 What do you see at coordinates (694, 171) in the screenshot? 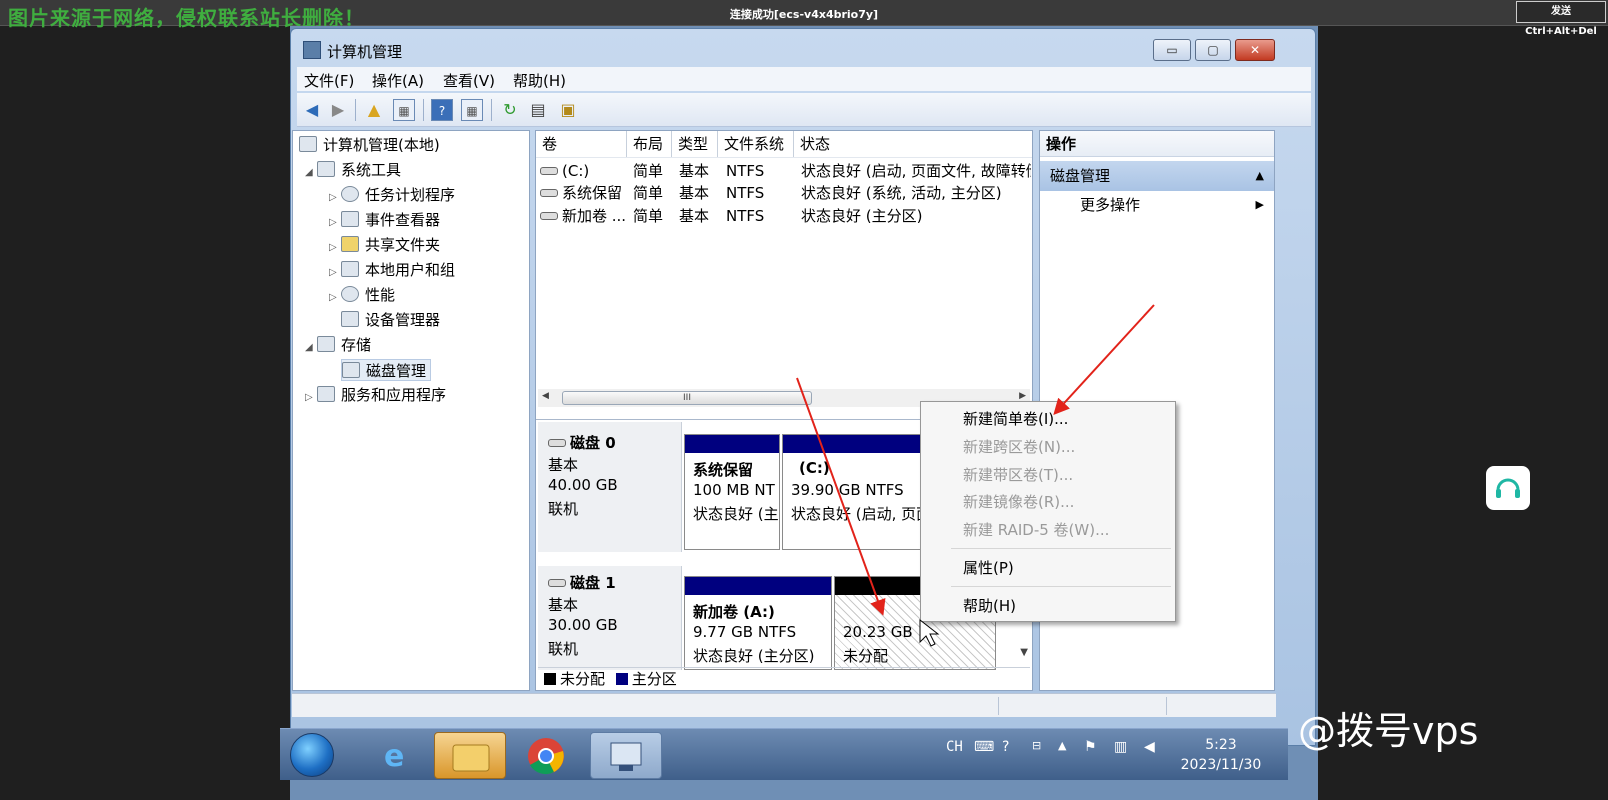
I see `type-cell: 基本` at bounding box center [694, 171].